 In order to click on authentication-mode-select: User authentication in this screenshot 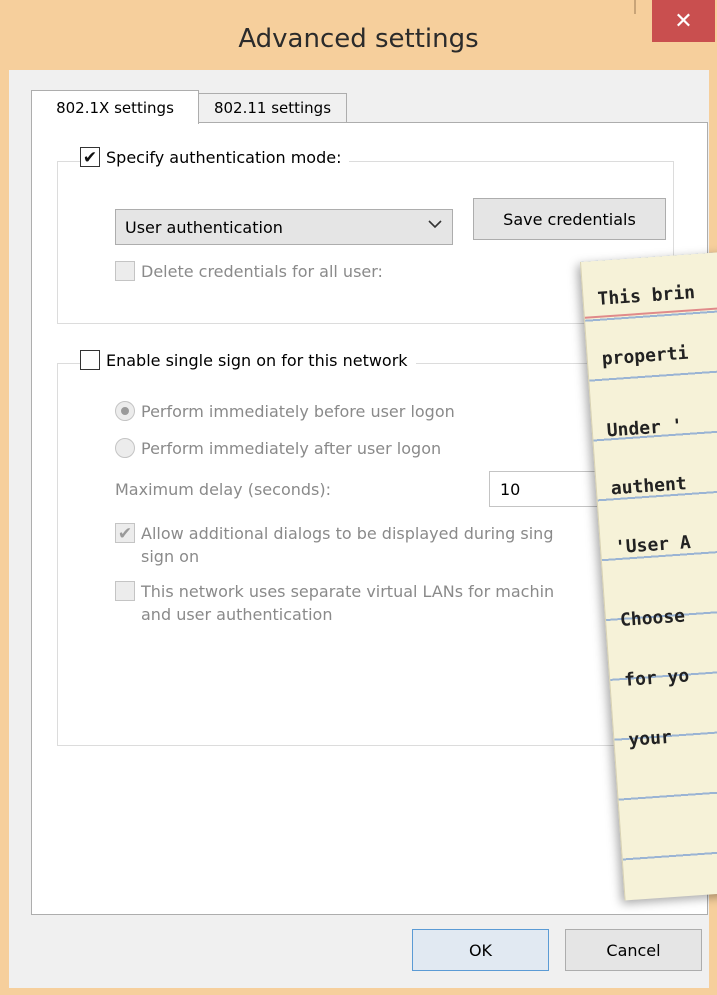, I will do `click(284, 227)`.